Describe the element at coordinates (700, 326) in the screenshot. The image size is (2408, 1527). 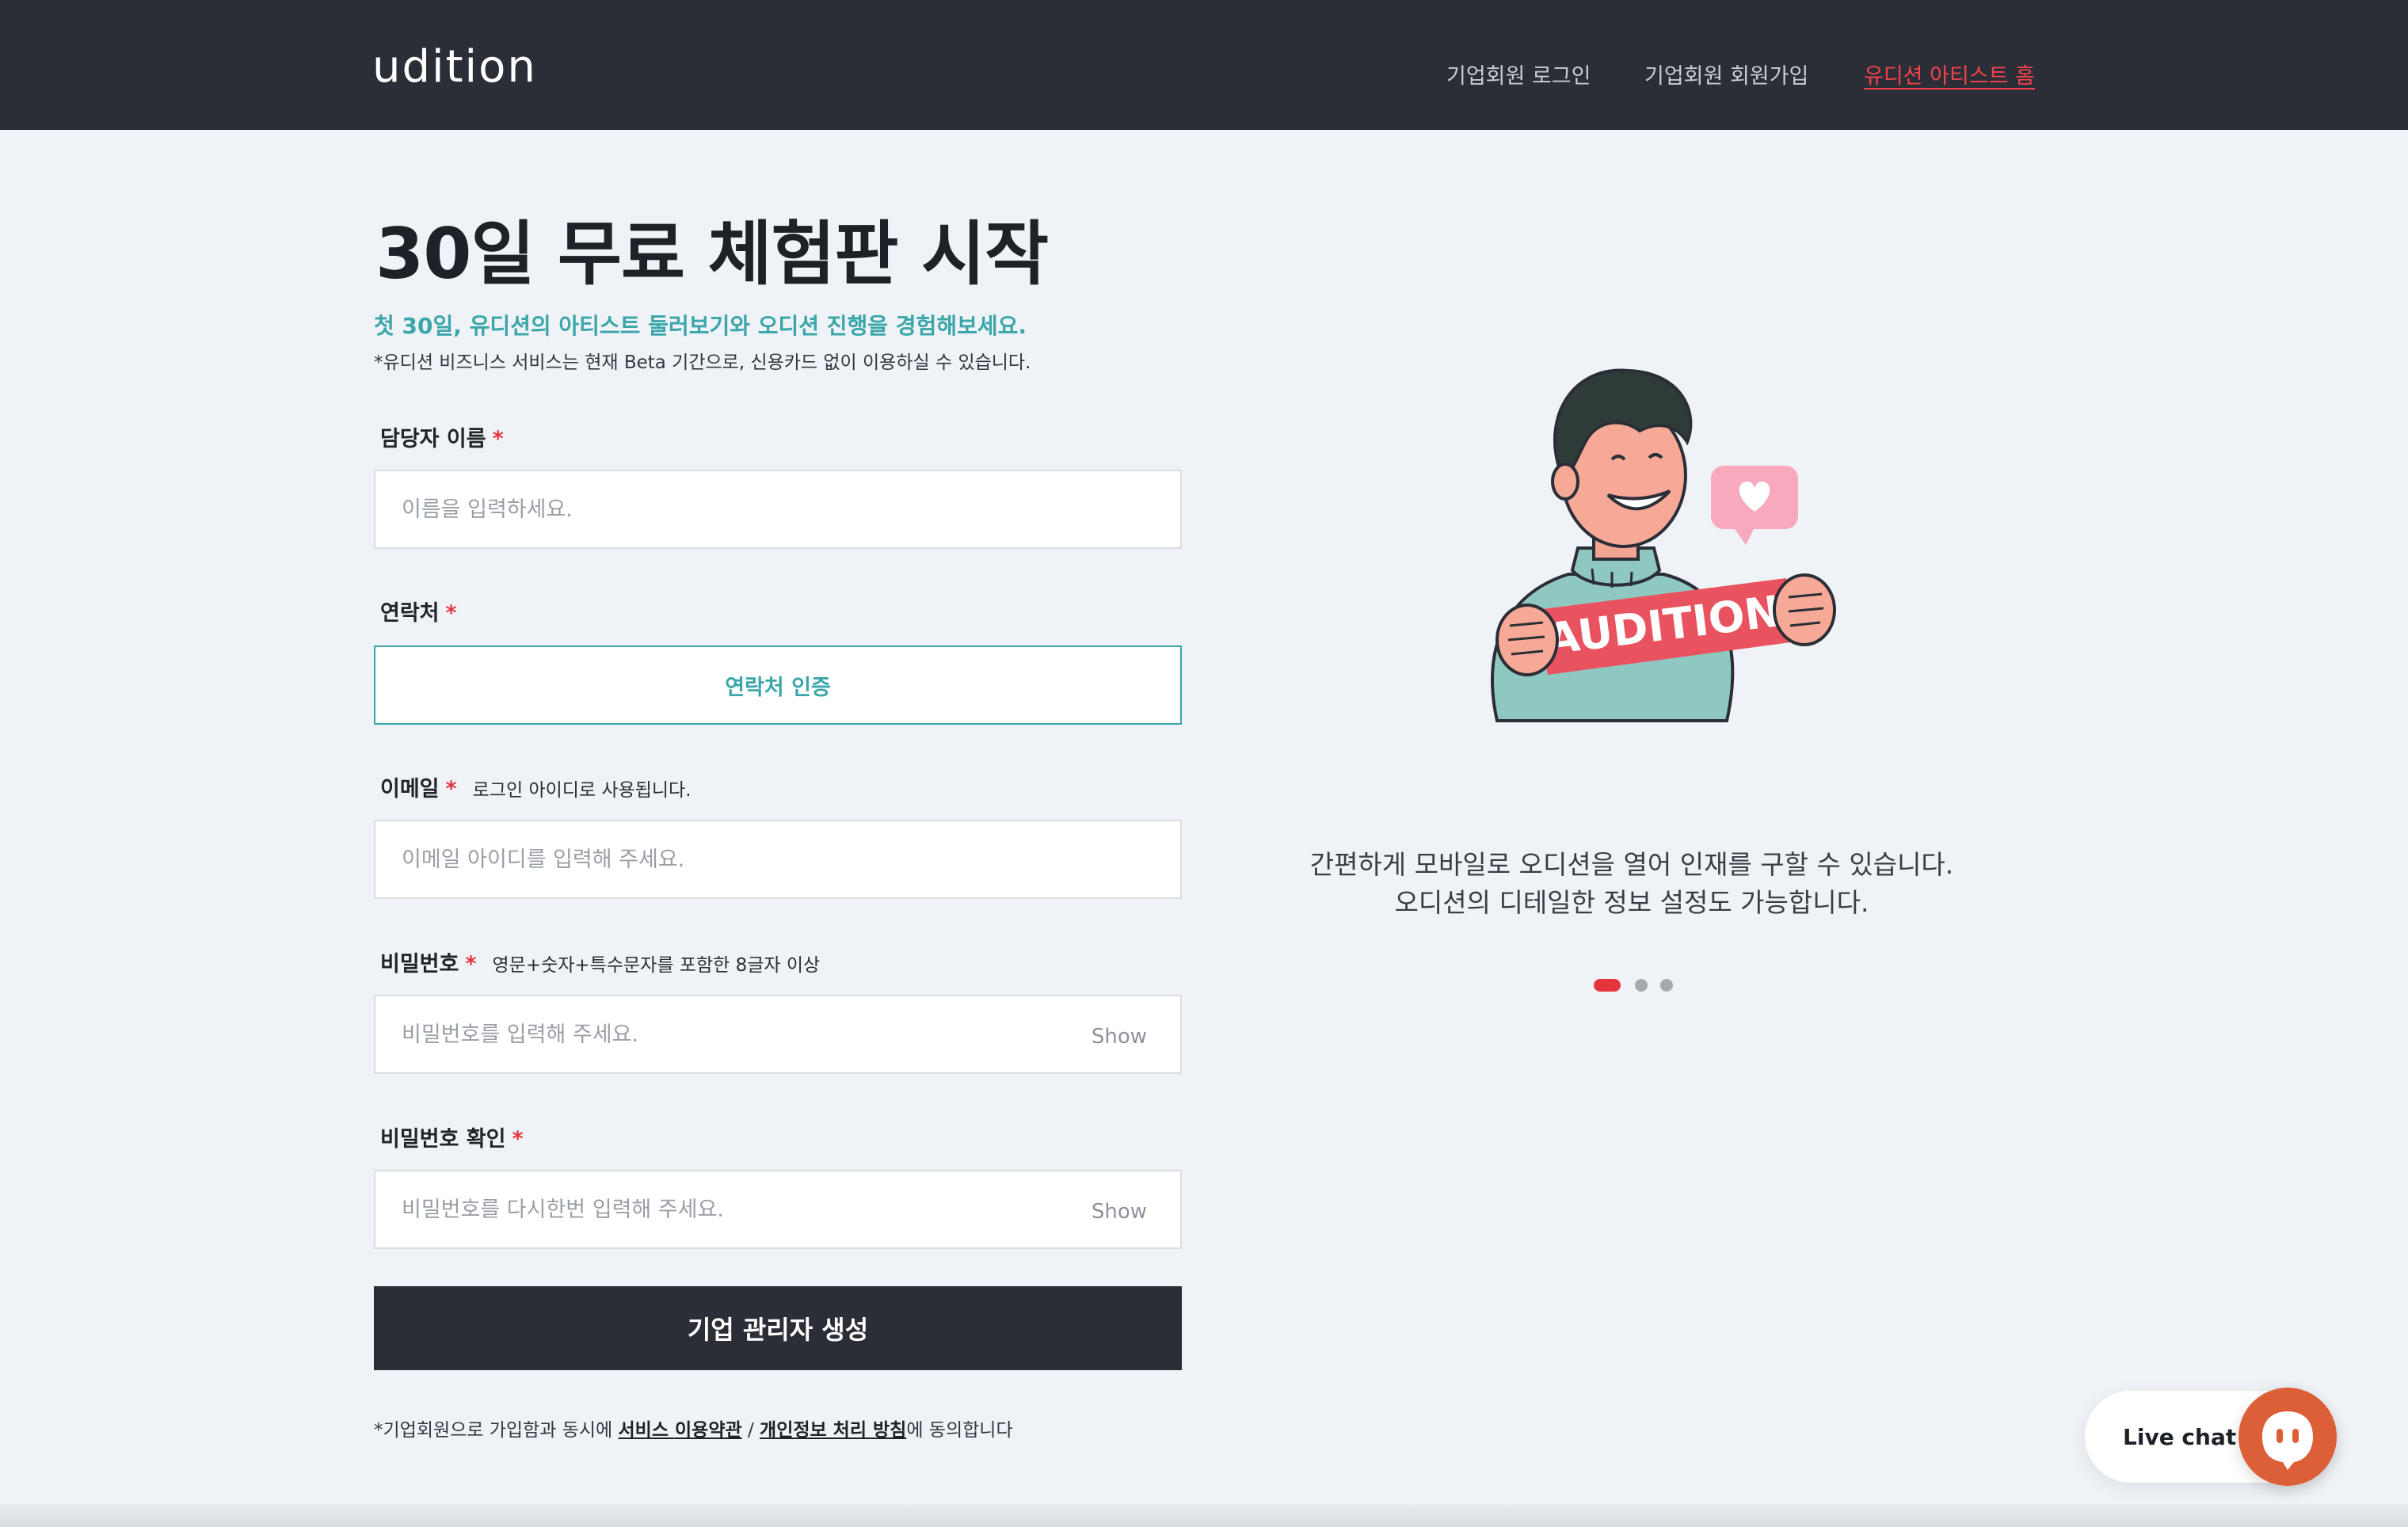
I see `page-subtitle: 첫 30일, 유디션의 아티스트 둘러보기와 오디션 진행을 경험해보세요.` at that location.